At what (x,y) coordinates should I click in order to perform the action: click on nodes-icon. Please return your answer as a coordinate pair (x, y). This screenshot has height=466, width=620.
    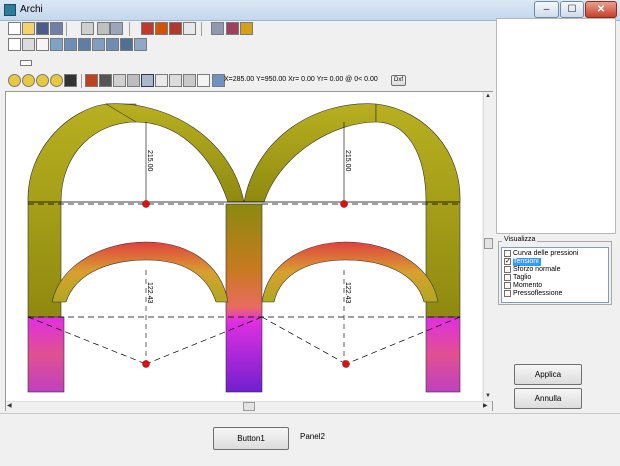
    Looking at the image, I should click on (175, 80).